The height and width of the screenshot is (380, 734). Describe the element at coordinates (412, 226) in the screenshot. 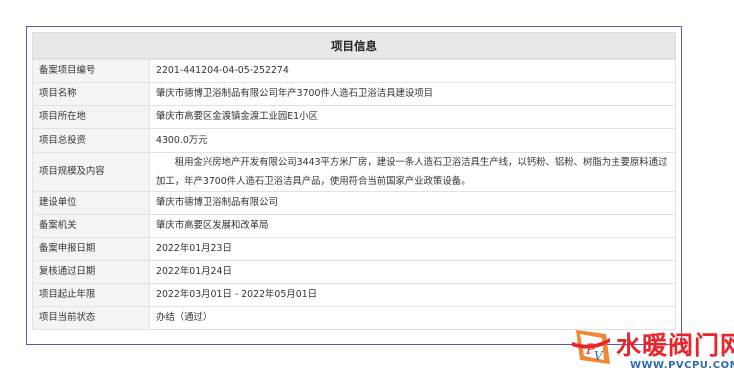

I see `row-value: 肇庆市高要区发展和改革局` at that location.